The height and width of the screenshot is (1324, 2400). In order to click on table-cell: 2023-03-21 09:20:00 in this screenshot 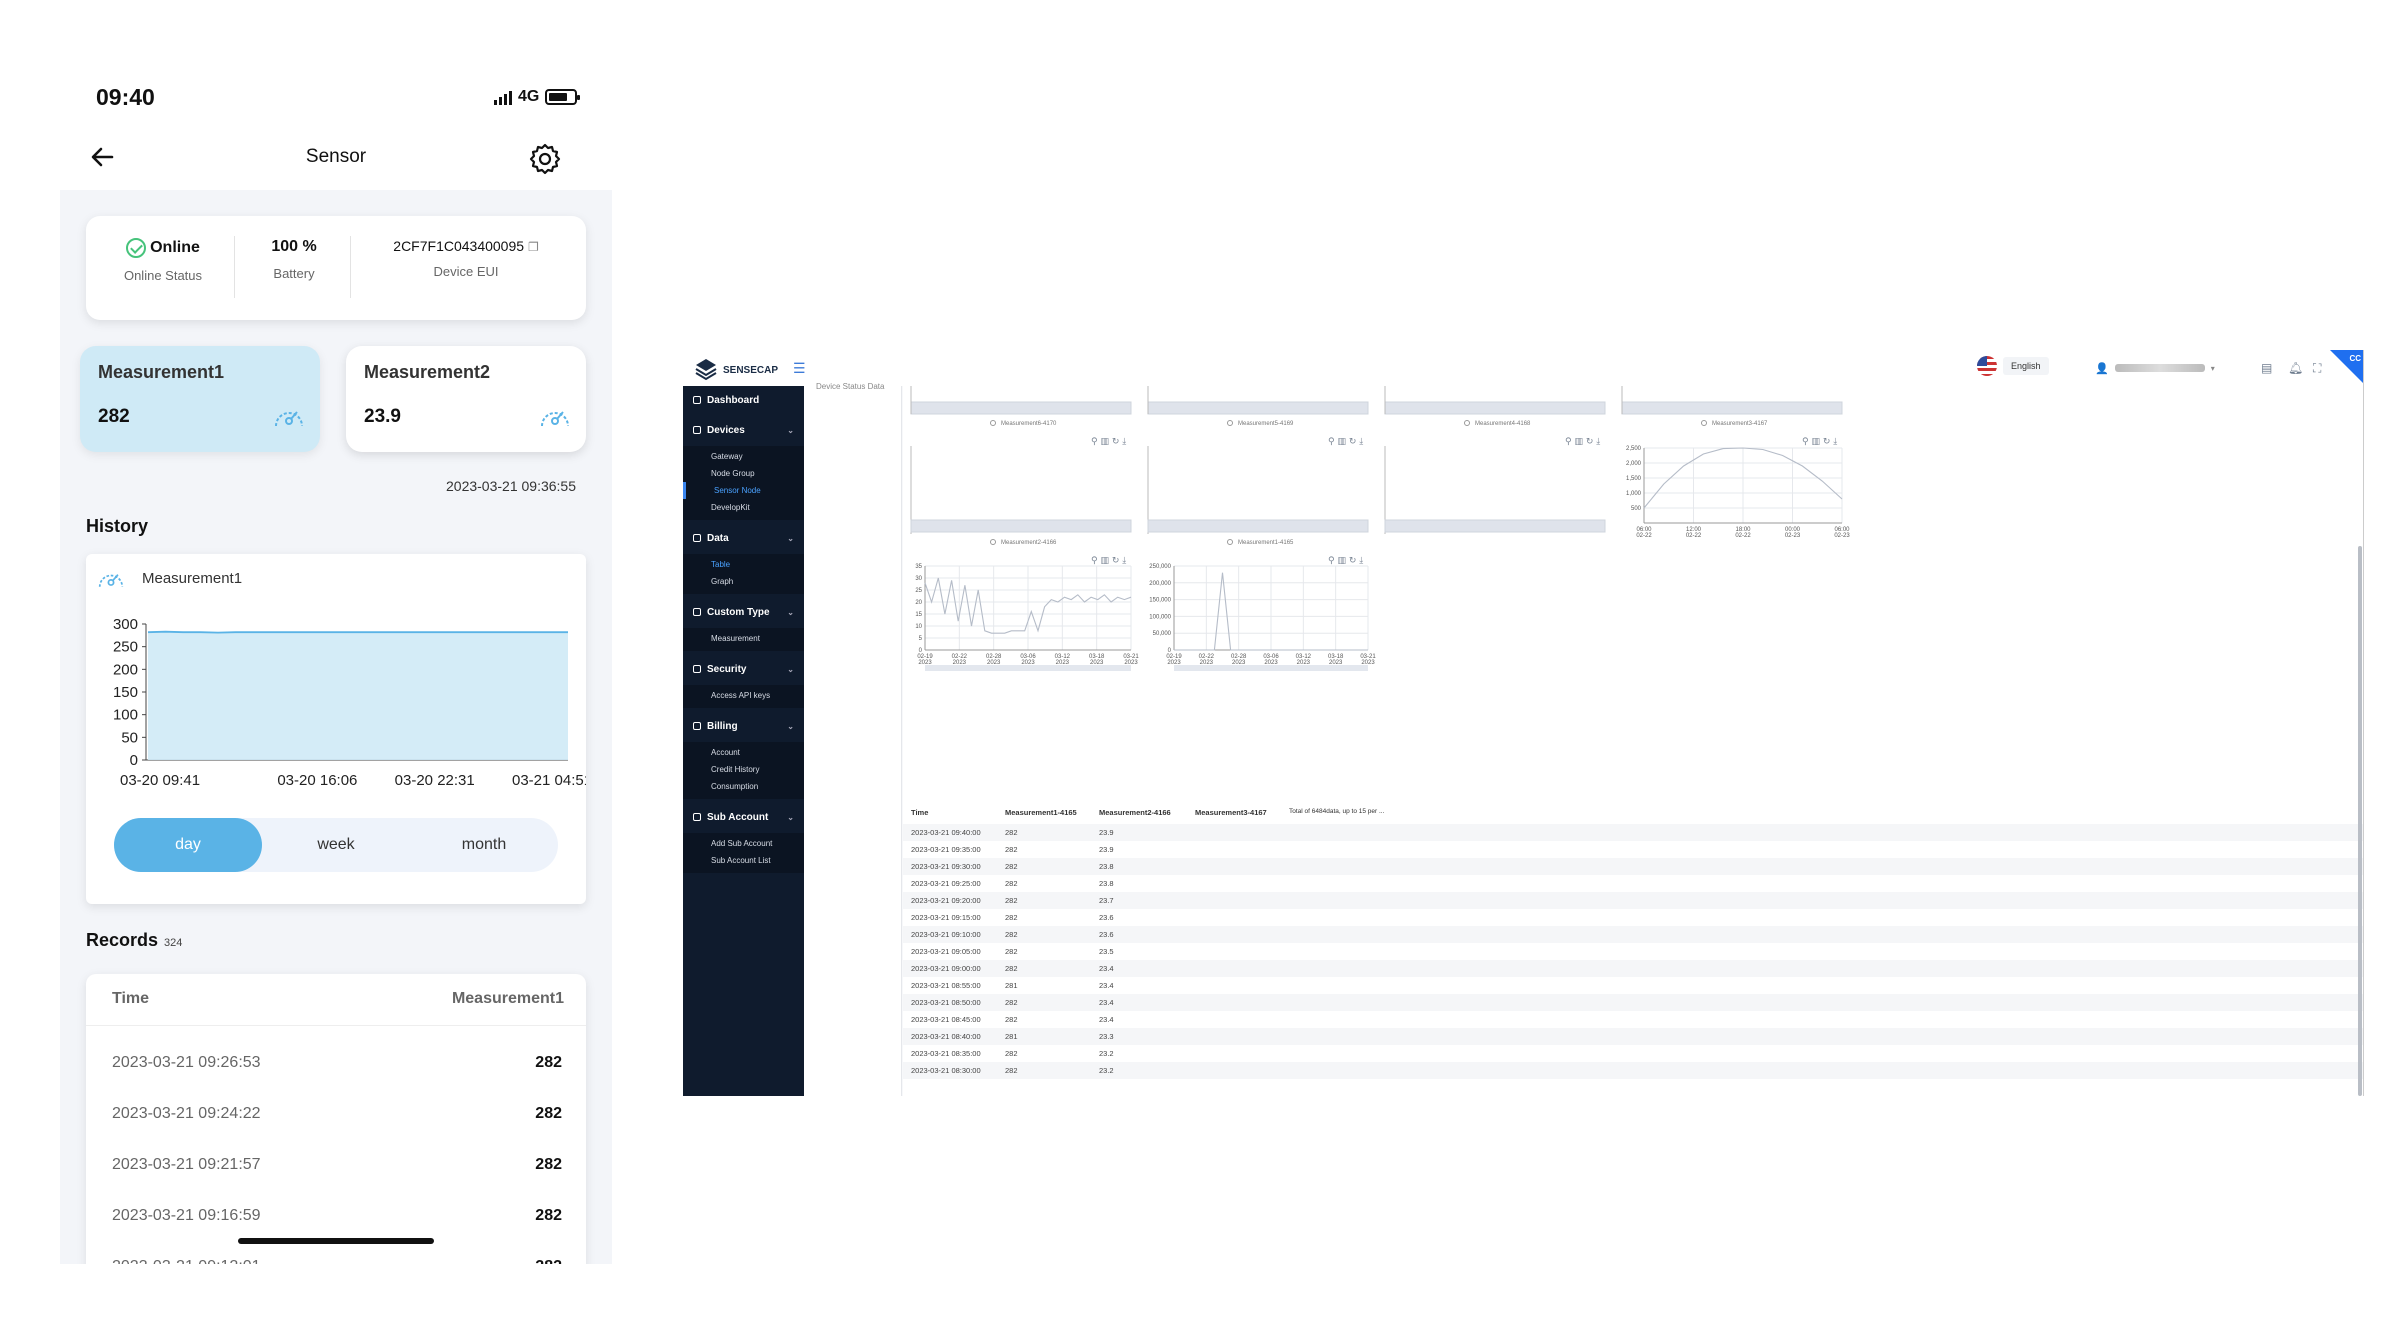, I will do `click(946, 900)`.